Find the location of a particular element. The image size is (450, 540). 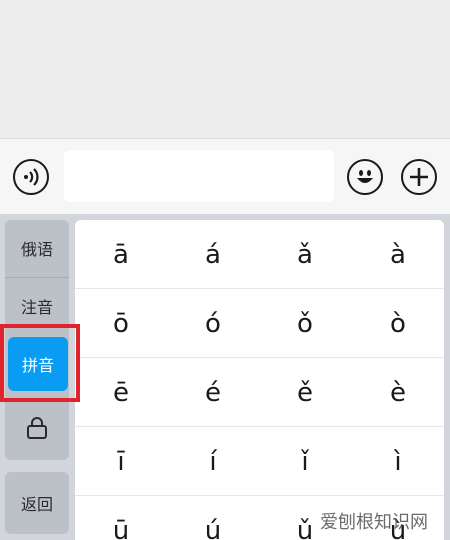

lock-button is located at coordinates (37, 428).